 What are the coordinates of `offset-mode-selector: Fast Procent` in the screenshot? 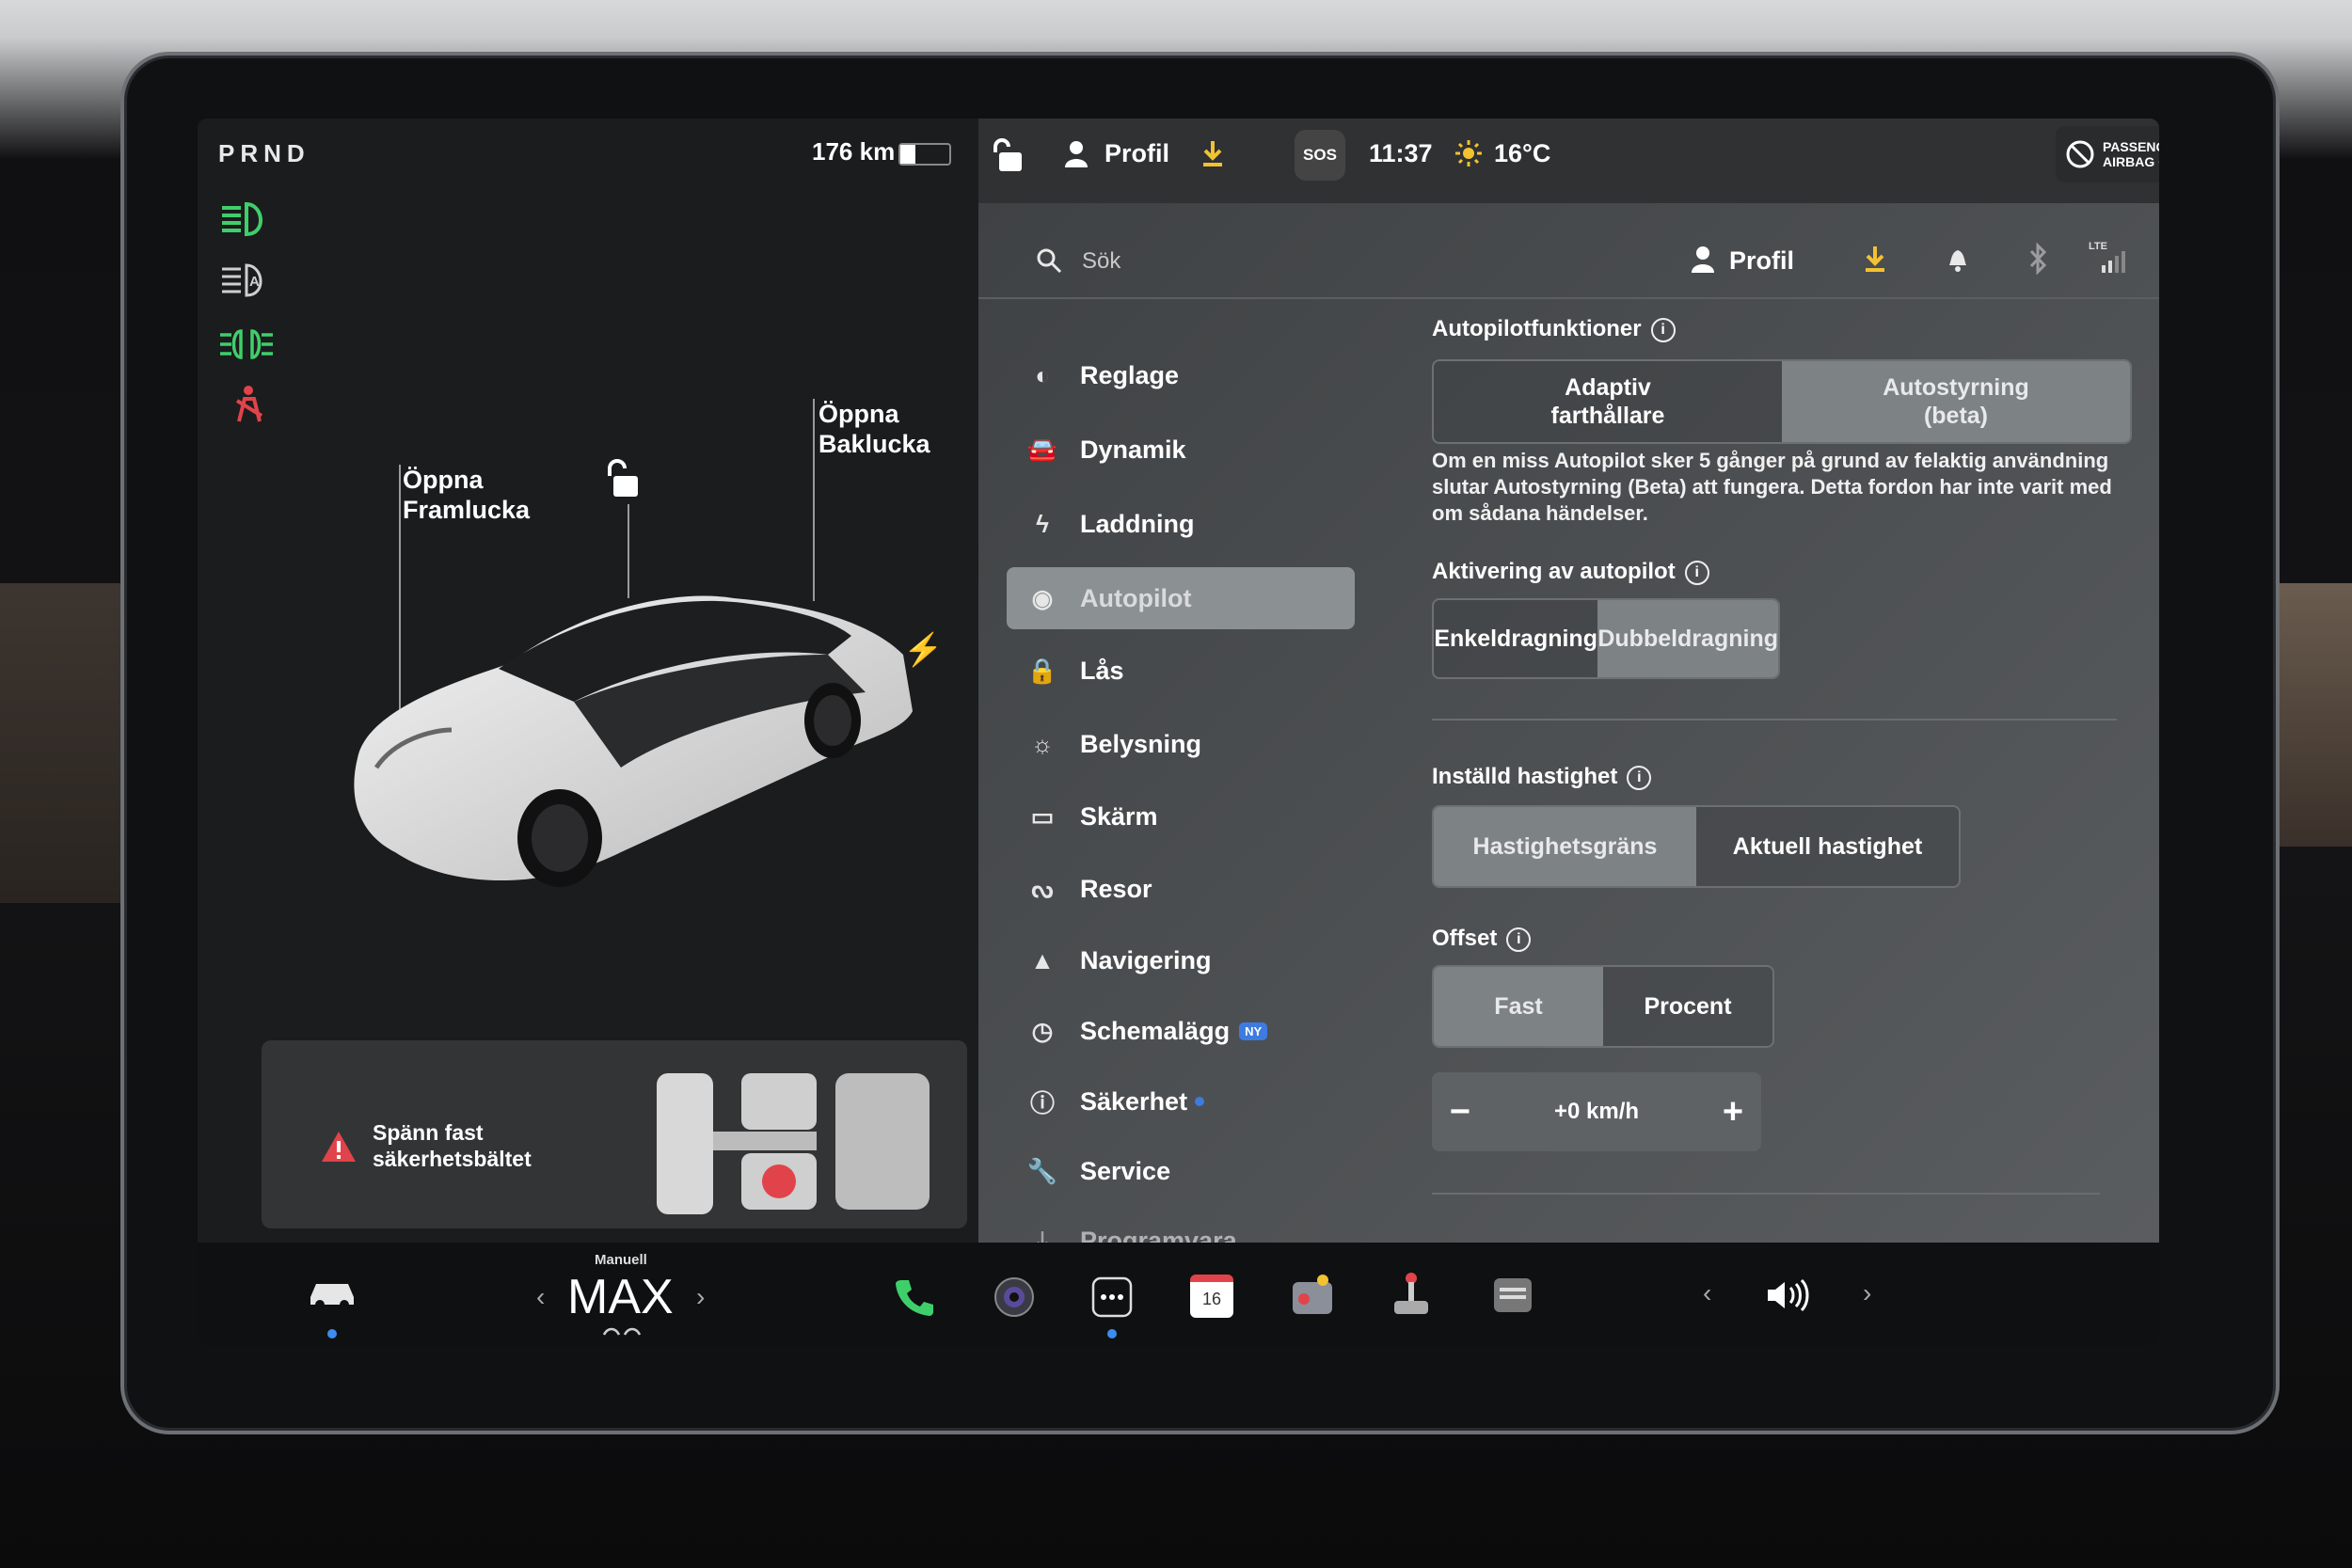 It's located at (1603, 1006).